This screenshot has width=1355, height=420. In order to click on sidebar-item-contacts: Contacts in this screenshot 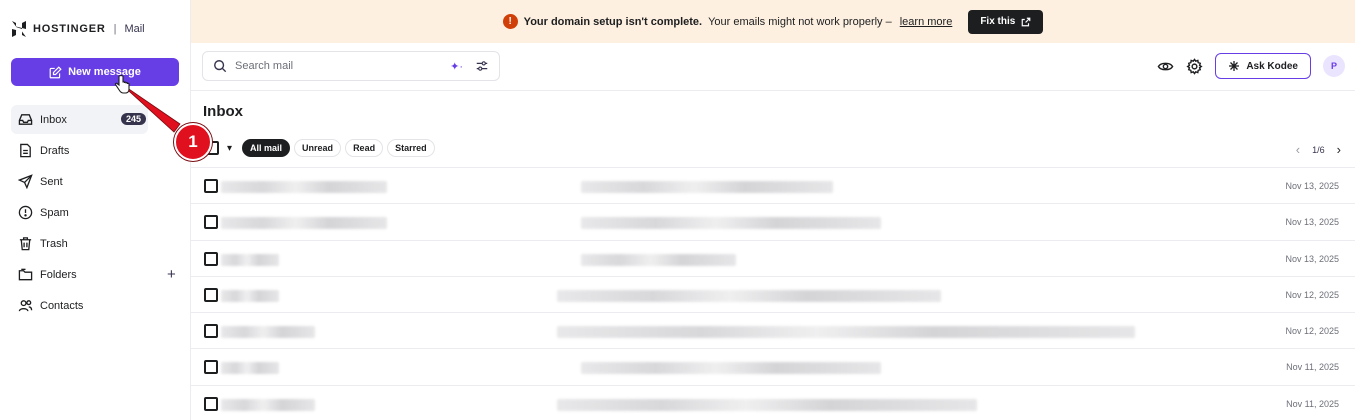, I will do `click(79, 305)`.